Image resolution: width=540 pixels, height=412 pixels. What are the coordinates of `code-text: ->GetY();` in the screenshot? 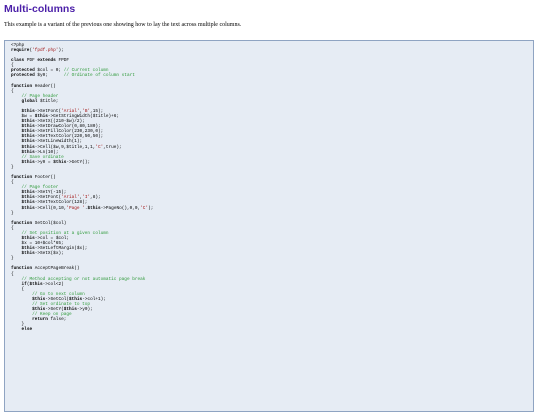 It's located at (78, 162).